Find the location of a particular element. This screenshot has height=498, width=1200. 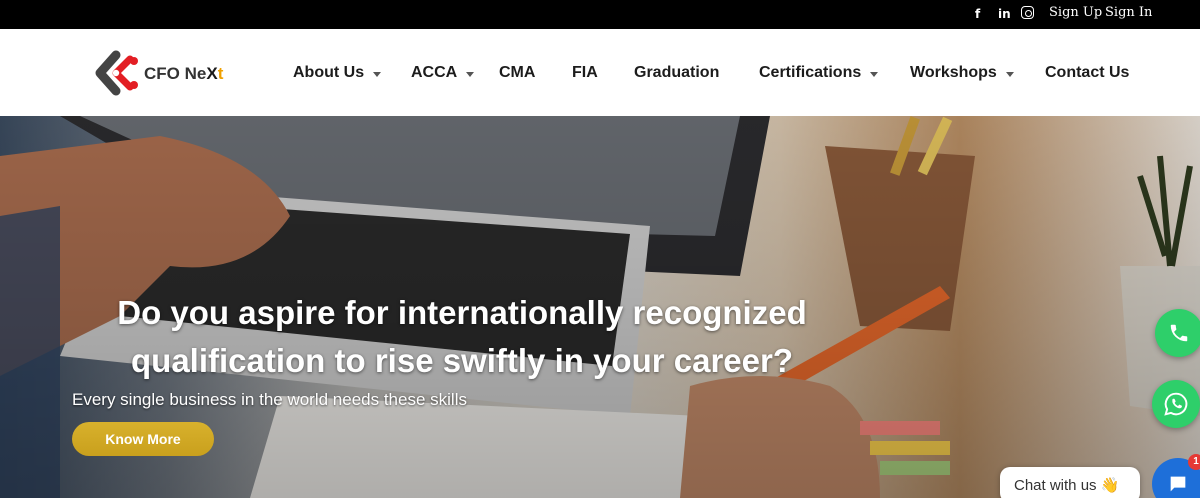

nav-item-workshops: Workshops is located at coordinates (962, 73).